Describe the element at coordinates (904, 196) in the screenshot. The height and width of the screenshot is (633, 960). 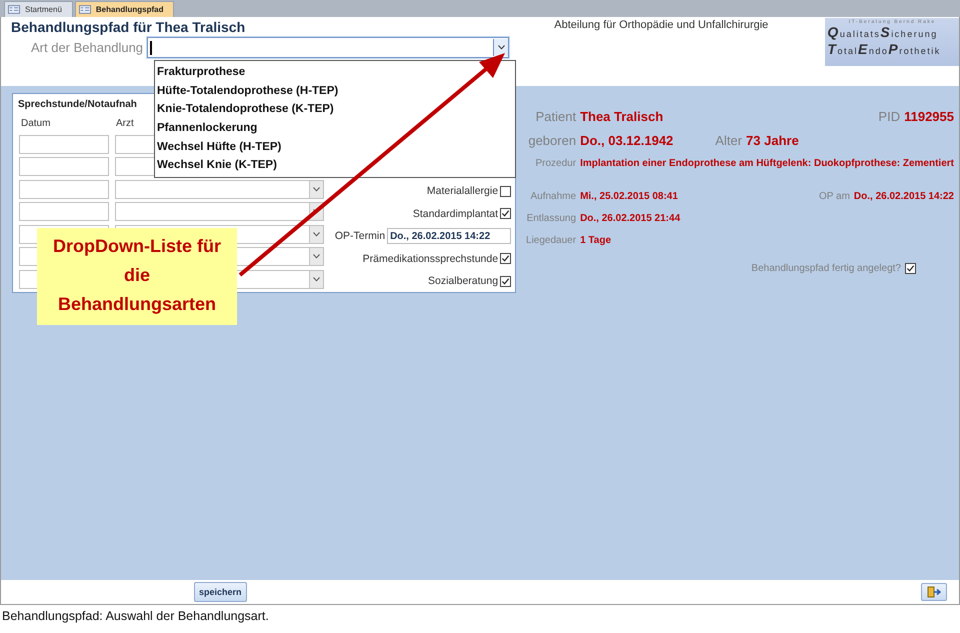
I see `op-date: Do., 26.02.2015 14:22` at that location.